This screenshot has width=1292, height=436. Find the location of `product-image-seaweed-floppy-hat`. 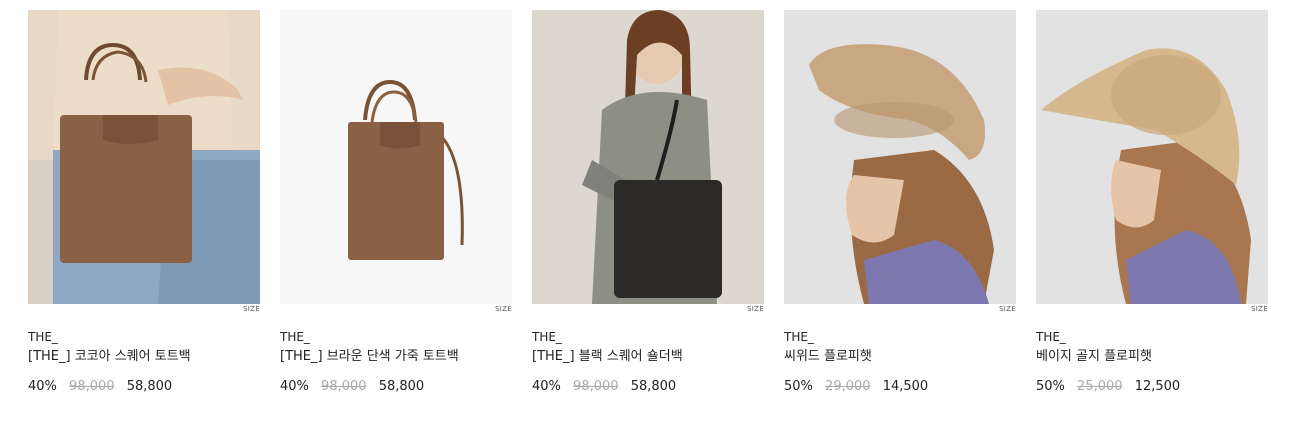

product-image-seaweed-floppy-hat is located at coordinates (900, 157).